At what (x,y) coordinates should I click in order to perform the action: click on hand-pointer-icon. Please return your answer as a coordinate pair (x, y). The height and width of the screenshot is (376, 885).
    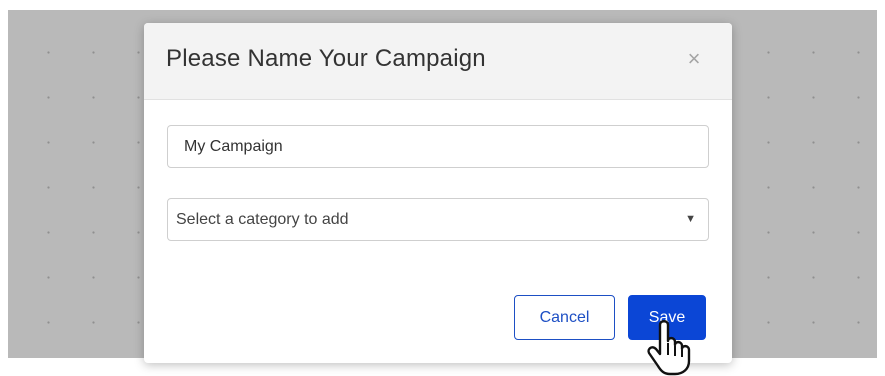
    Looking at the image, I should click on (669, 348).